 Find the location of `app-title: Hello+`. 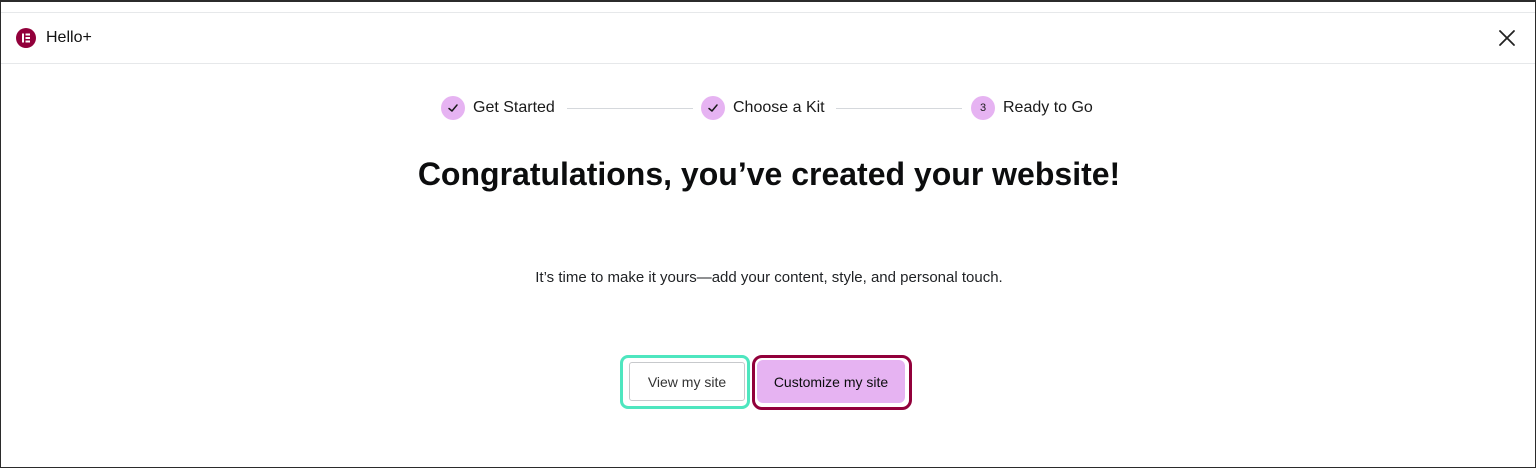

app-title: Hello+ is located at coordinates (69, 37).